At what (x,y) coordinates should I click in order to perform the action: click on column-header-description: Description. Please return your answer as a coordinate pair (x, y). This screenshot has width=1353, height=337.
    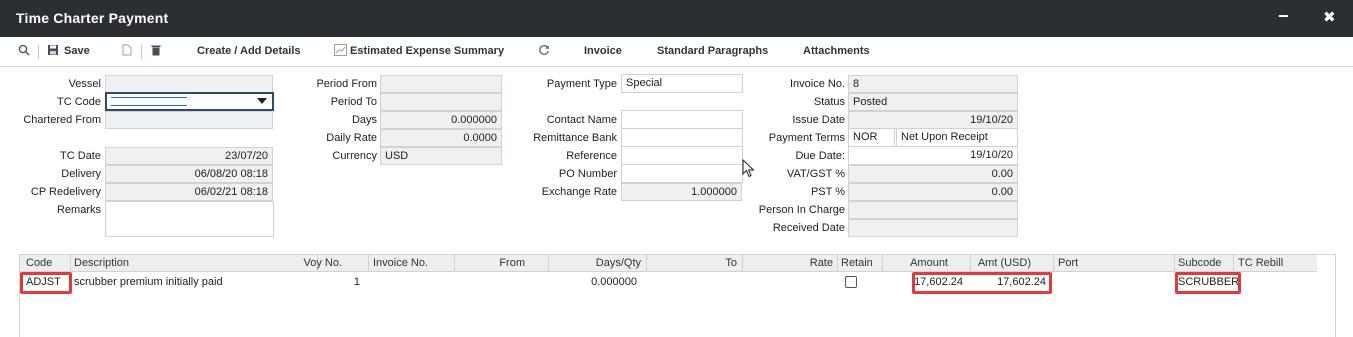
    Looking at the image, I should click on (101, 263).